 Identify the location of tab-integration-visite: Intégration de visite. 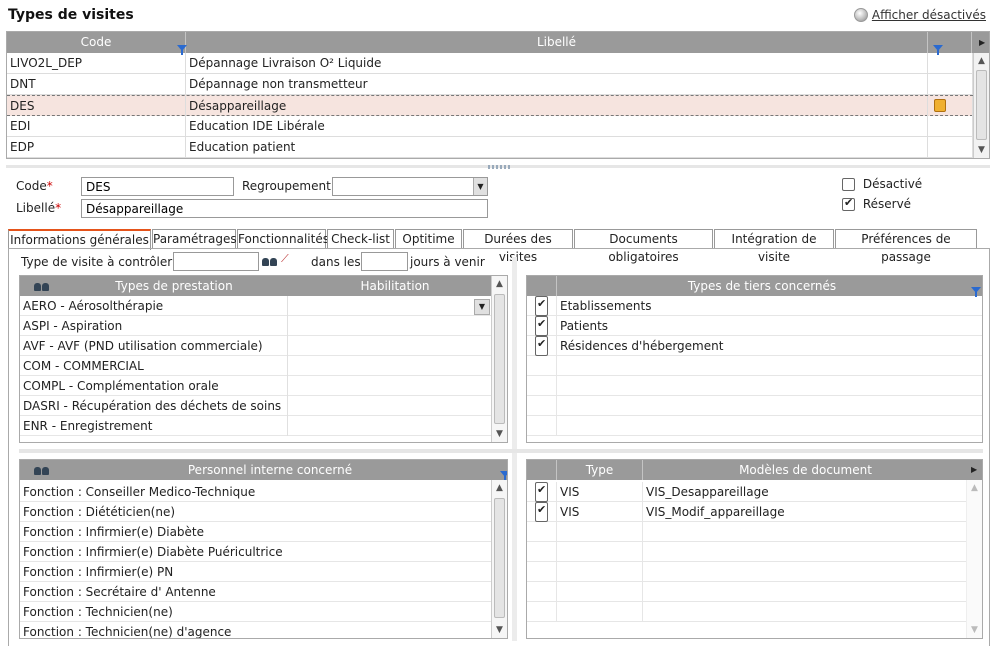
(774, 246).